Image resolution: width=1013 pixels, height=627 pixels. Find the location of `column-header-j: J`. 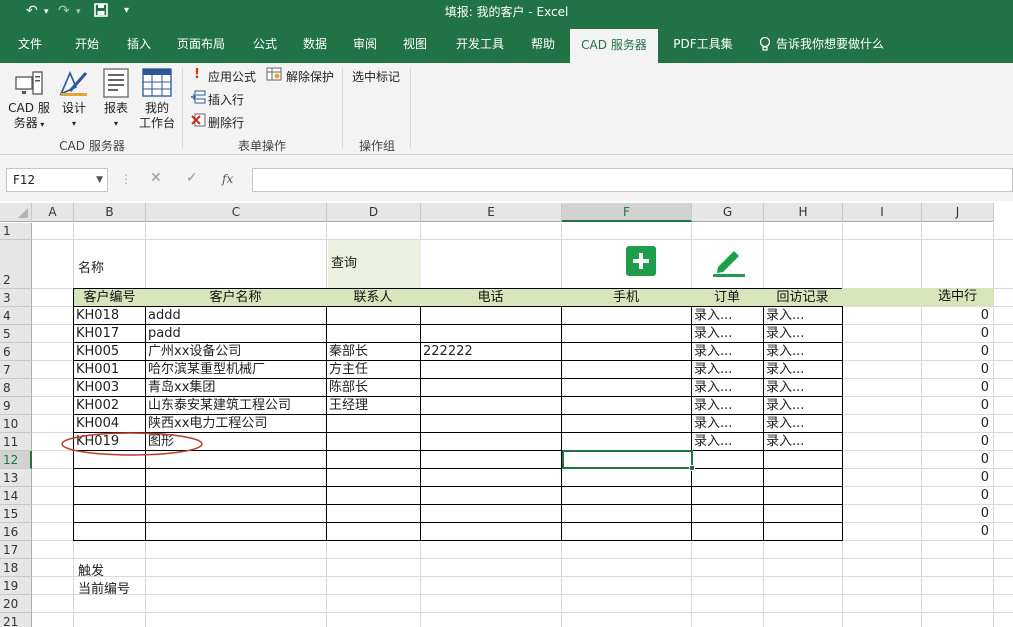

column-header-j: J is located at coordinates (958, 212).